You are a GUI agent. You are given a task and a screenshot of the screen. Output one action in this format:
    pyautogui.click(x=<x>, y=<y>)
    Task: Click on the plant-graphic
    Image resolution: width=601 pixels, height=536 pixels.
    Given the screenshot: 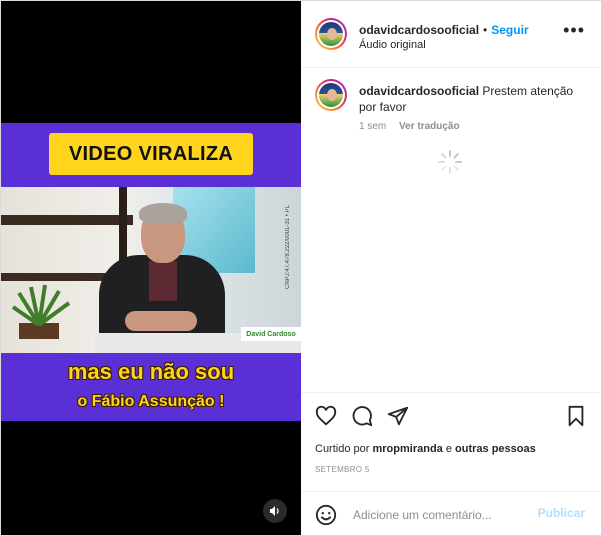 What is the action you would take?
    pyautogui.click(x=41, y=311)
    